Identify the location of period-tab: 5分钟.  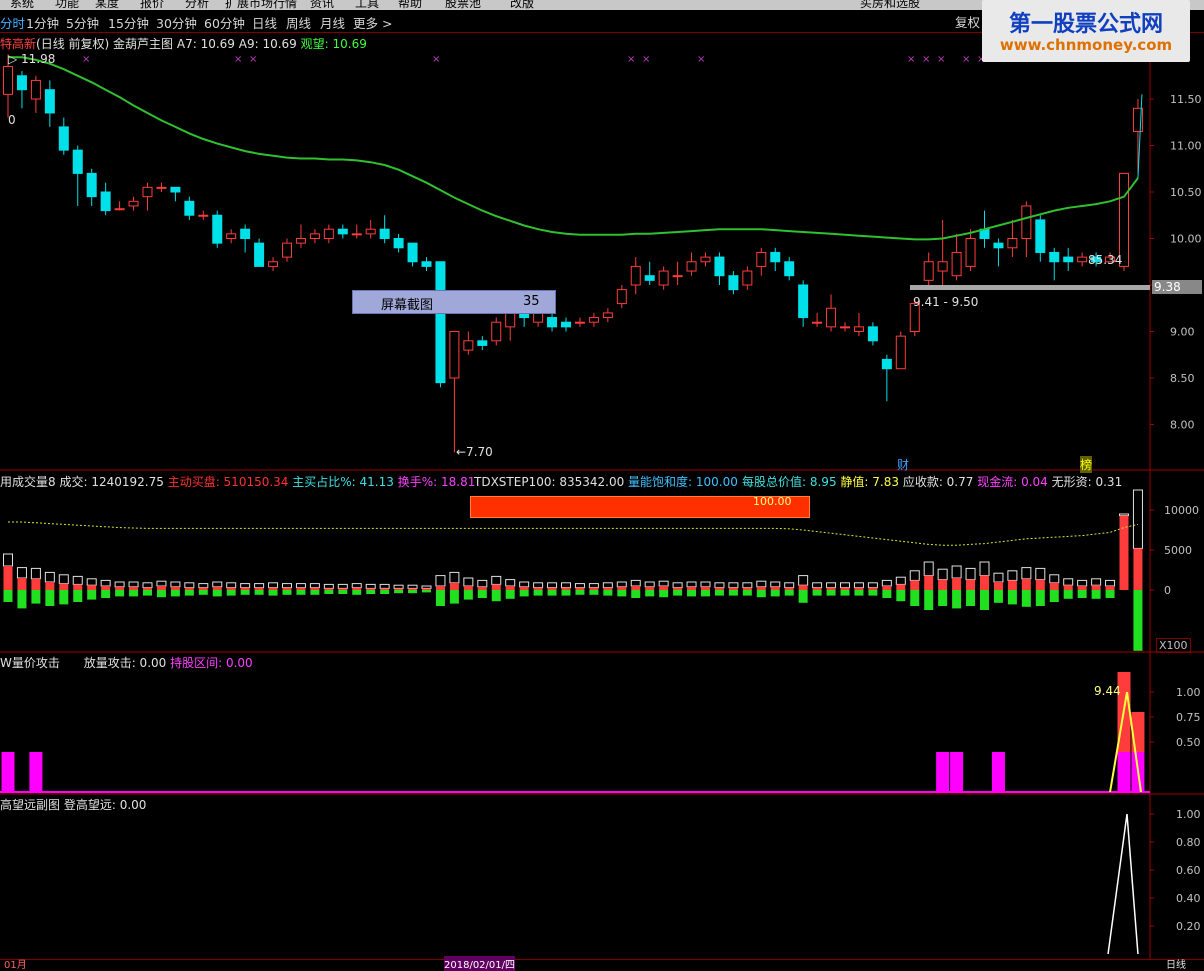
(82, 22).